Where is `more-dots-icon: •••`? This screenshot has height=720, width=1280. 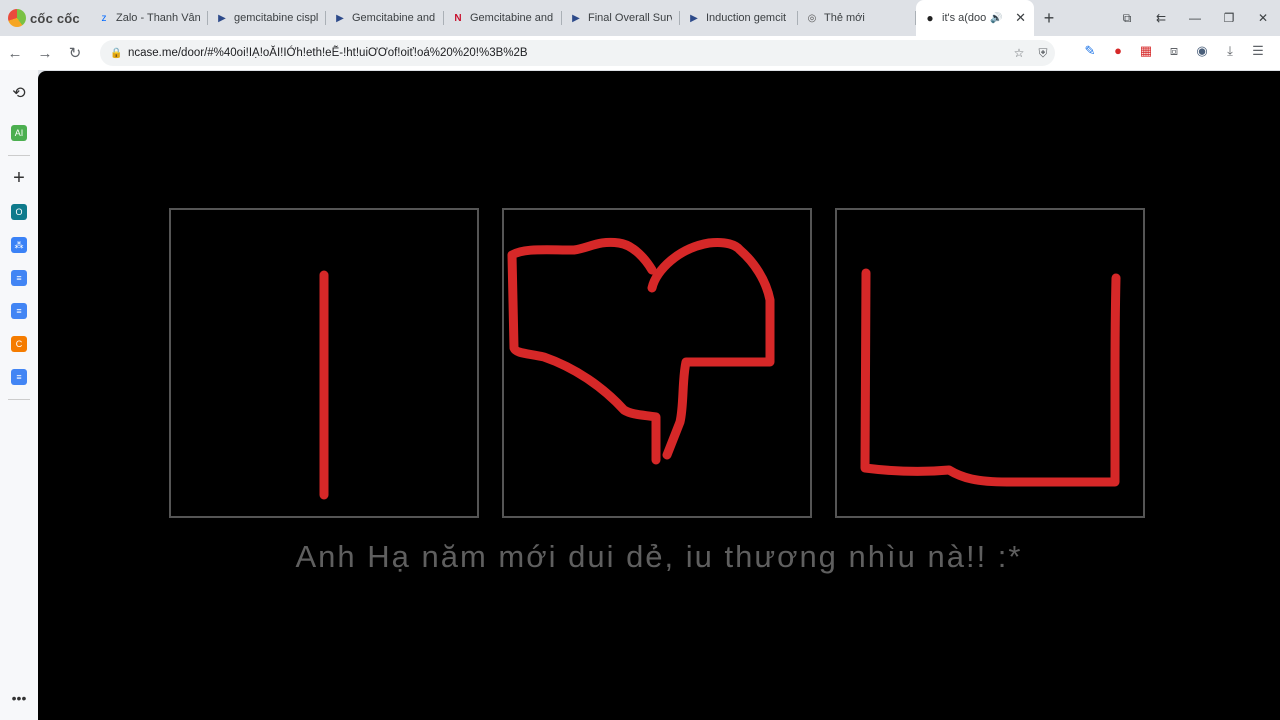
more-dots-icon: ••• is located at coordinates (19, 697).